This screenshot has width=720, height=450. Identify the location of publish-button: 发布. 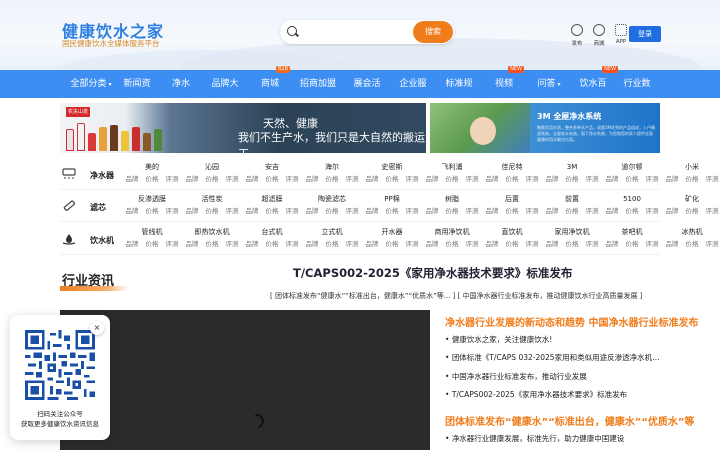
(577, 35).